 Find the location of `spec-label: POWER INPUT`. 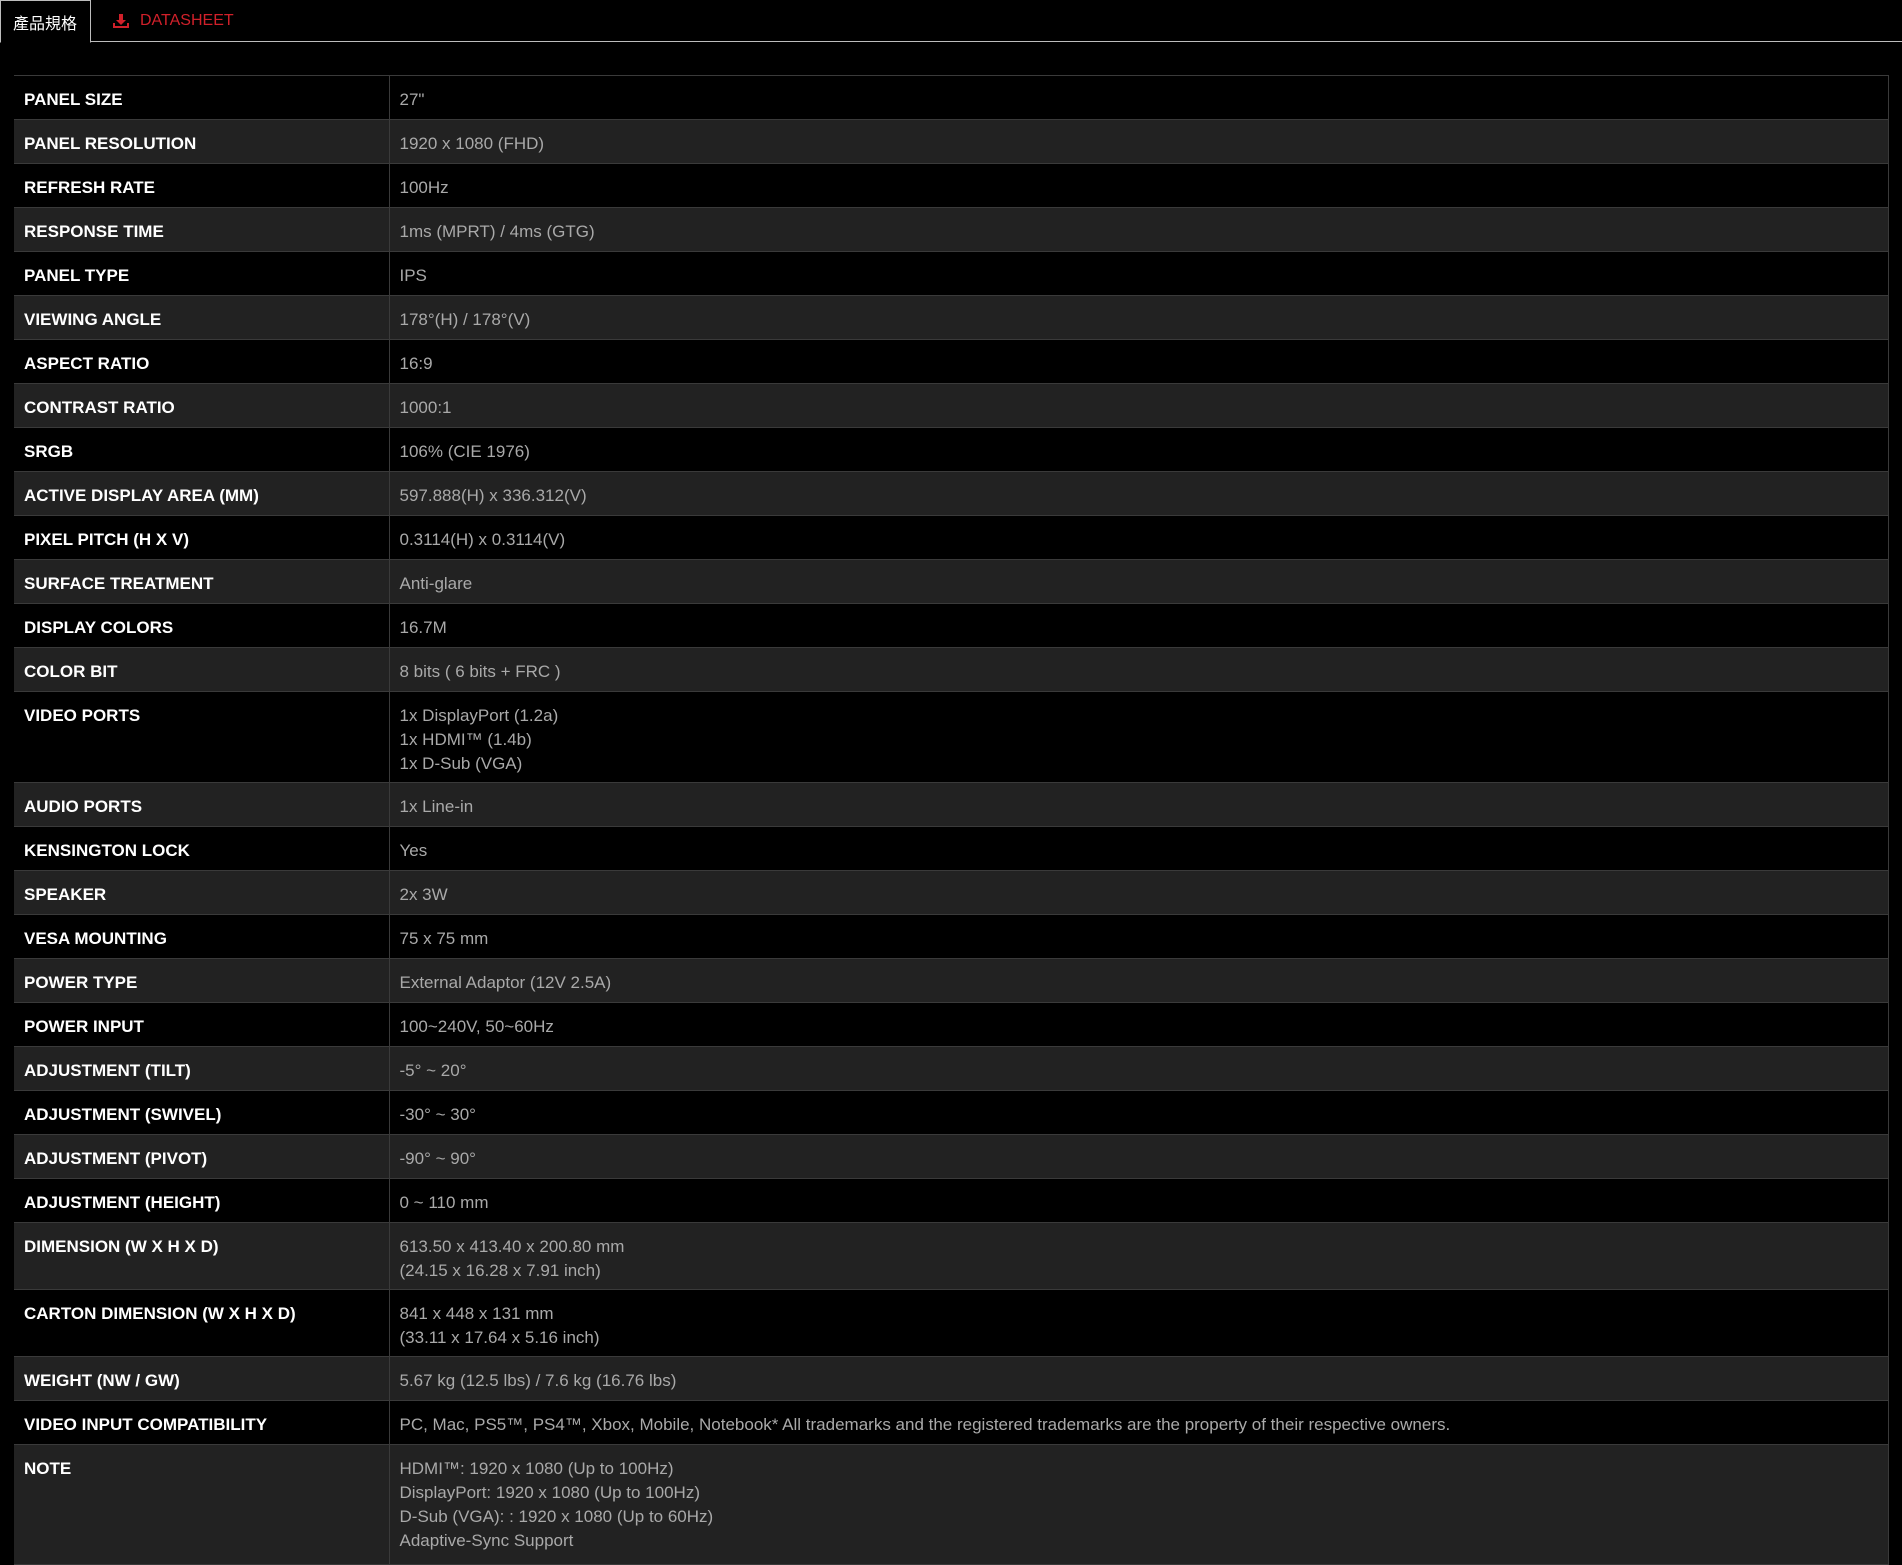

spec-label: POWER INPUT is located at coordinates (202, 1024).